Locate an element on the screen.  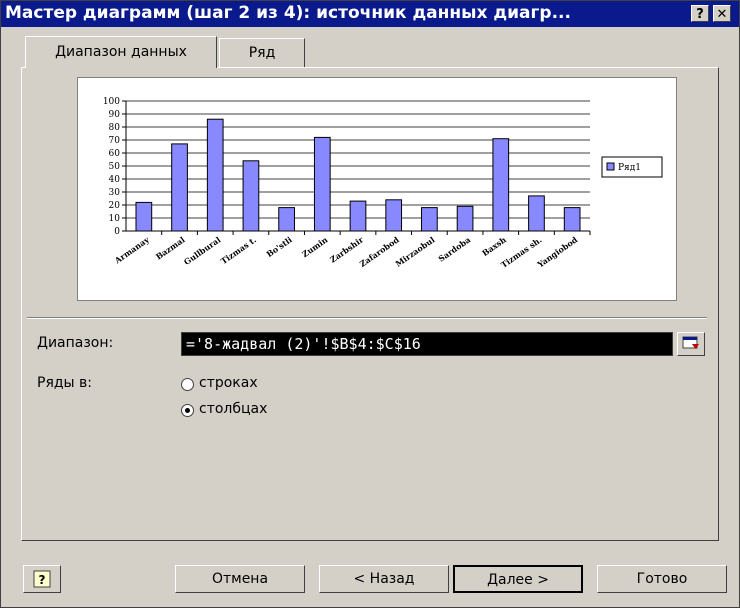
collapse-dialog-button is located at coordinates (691, 344).